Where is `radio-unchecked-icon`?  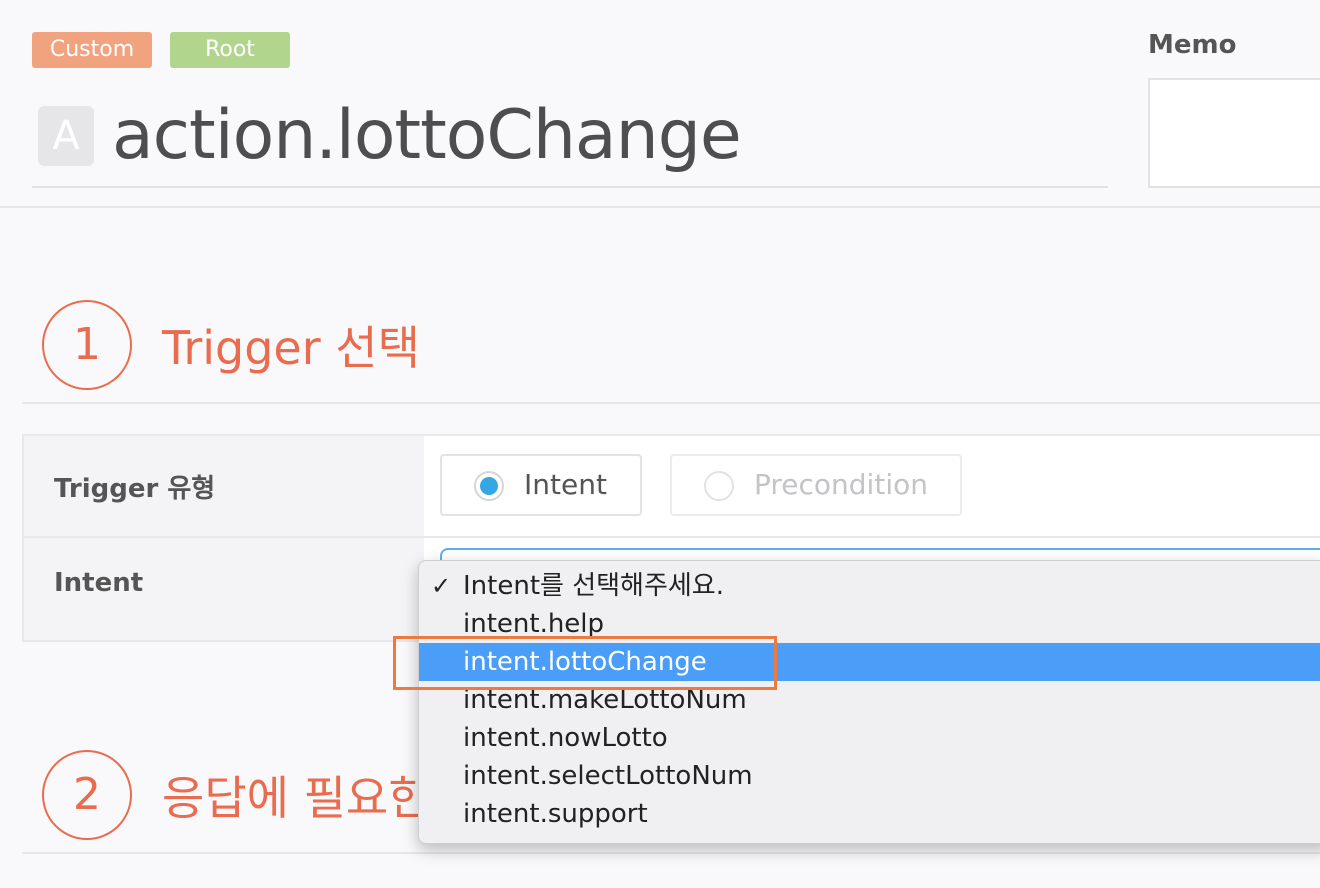 radio-unchecked-icon is located at coordinates (719, 486).